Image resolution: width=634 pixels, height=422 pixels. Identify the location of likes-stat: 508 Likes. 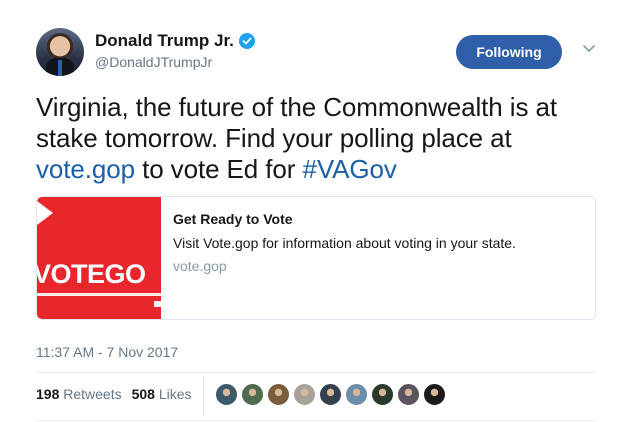
(162, 394).